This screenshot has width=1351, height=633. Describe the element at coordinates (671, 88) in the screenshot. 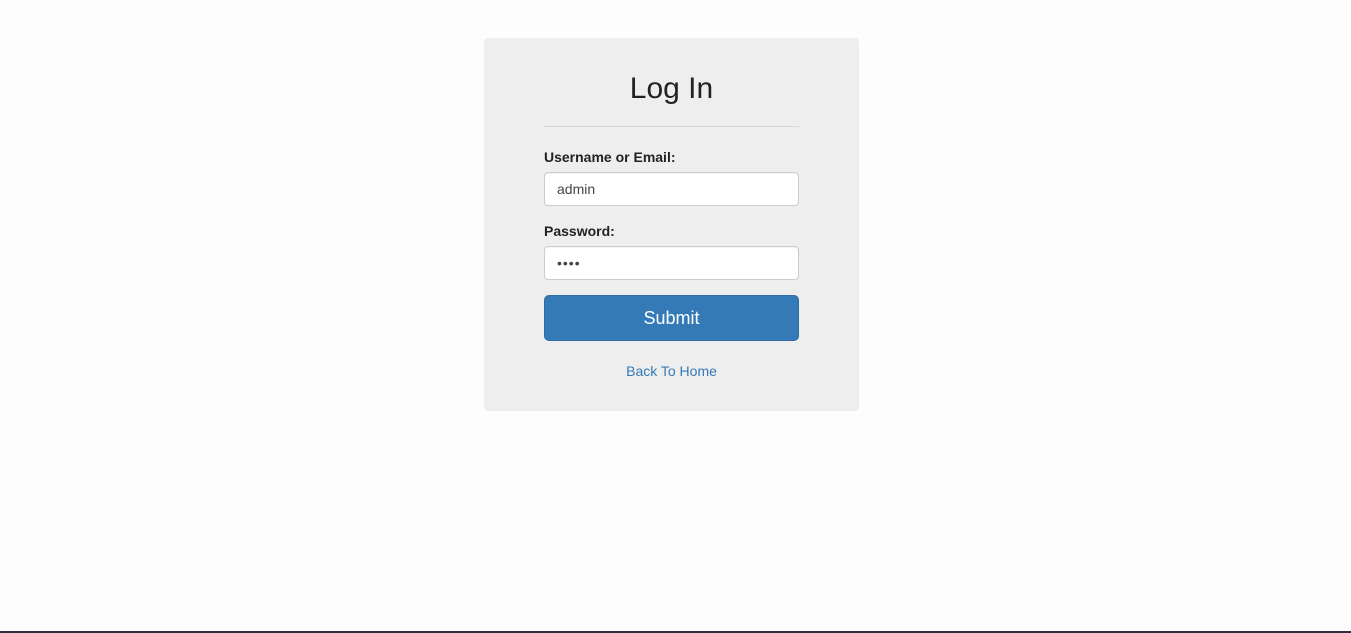

I see `page-title: Log In` at that location.